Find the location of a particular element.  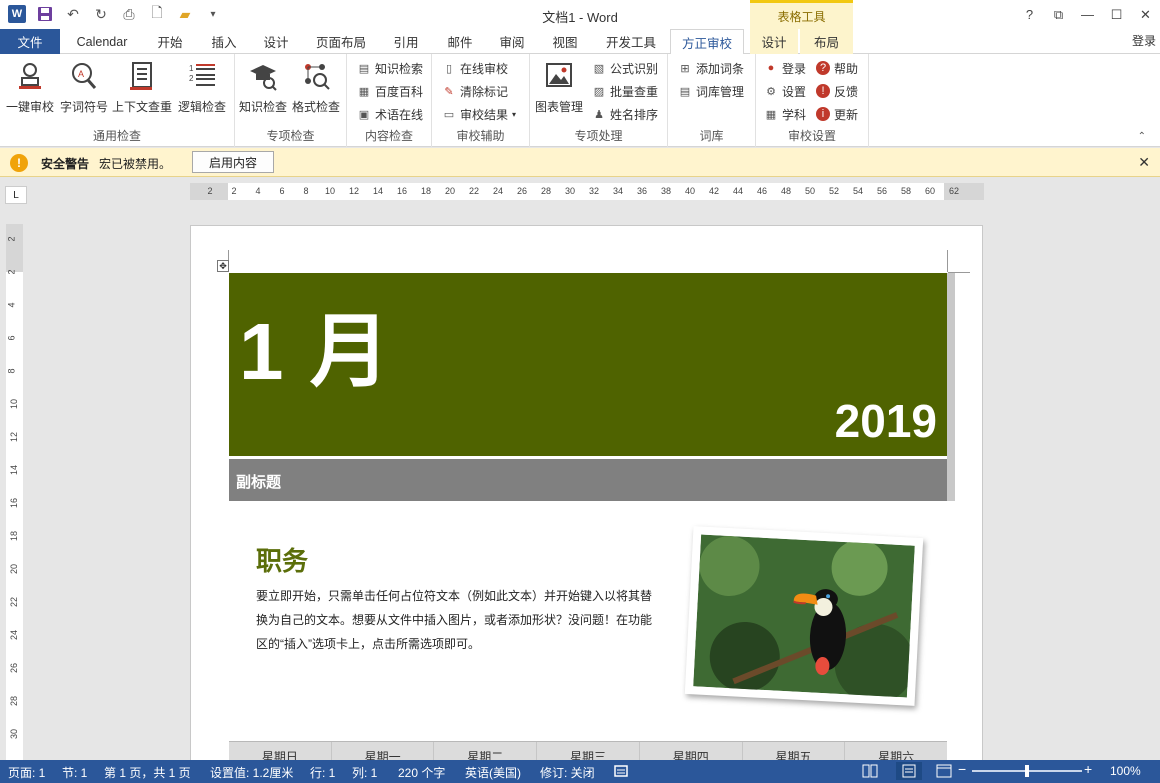

eraser-icon: ✎ is located at coordinates (449, 91).